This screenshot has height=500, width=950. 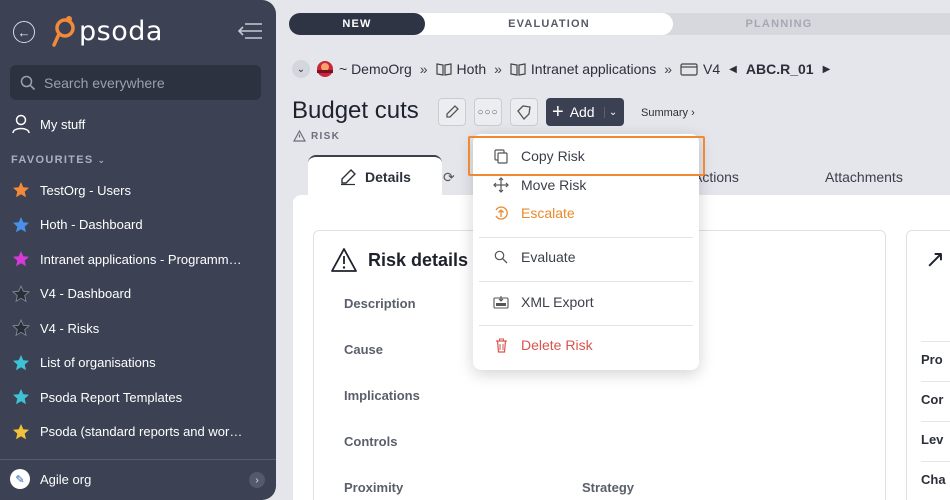 I want to click on favourite-item: TestOrg - Users, so click(x=137, y=190).